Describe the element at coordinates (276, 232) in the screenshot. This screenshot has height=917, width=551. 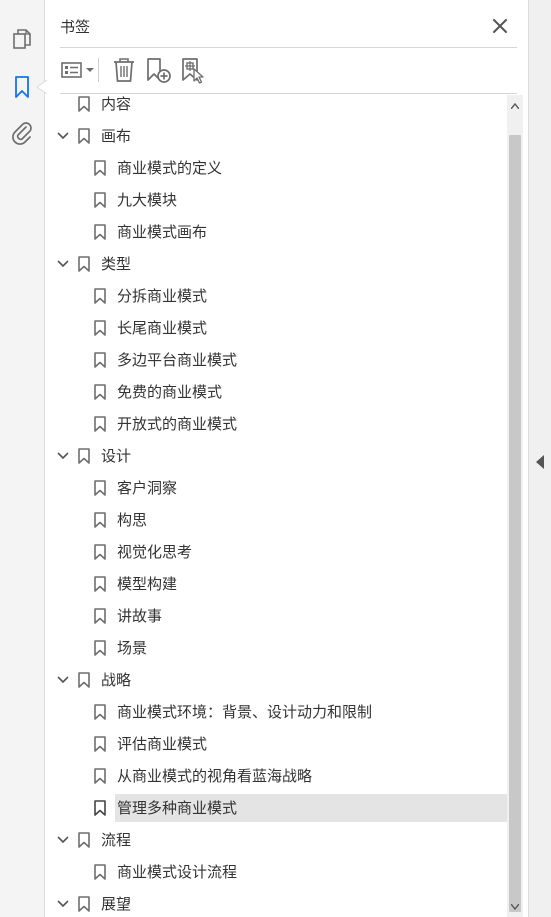
I see `bookmark-item: 商业模式画布` at that location.